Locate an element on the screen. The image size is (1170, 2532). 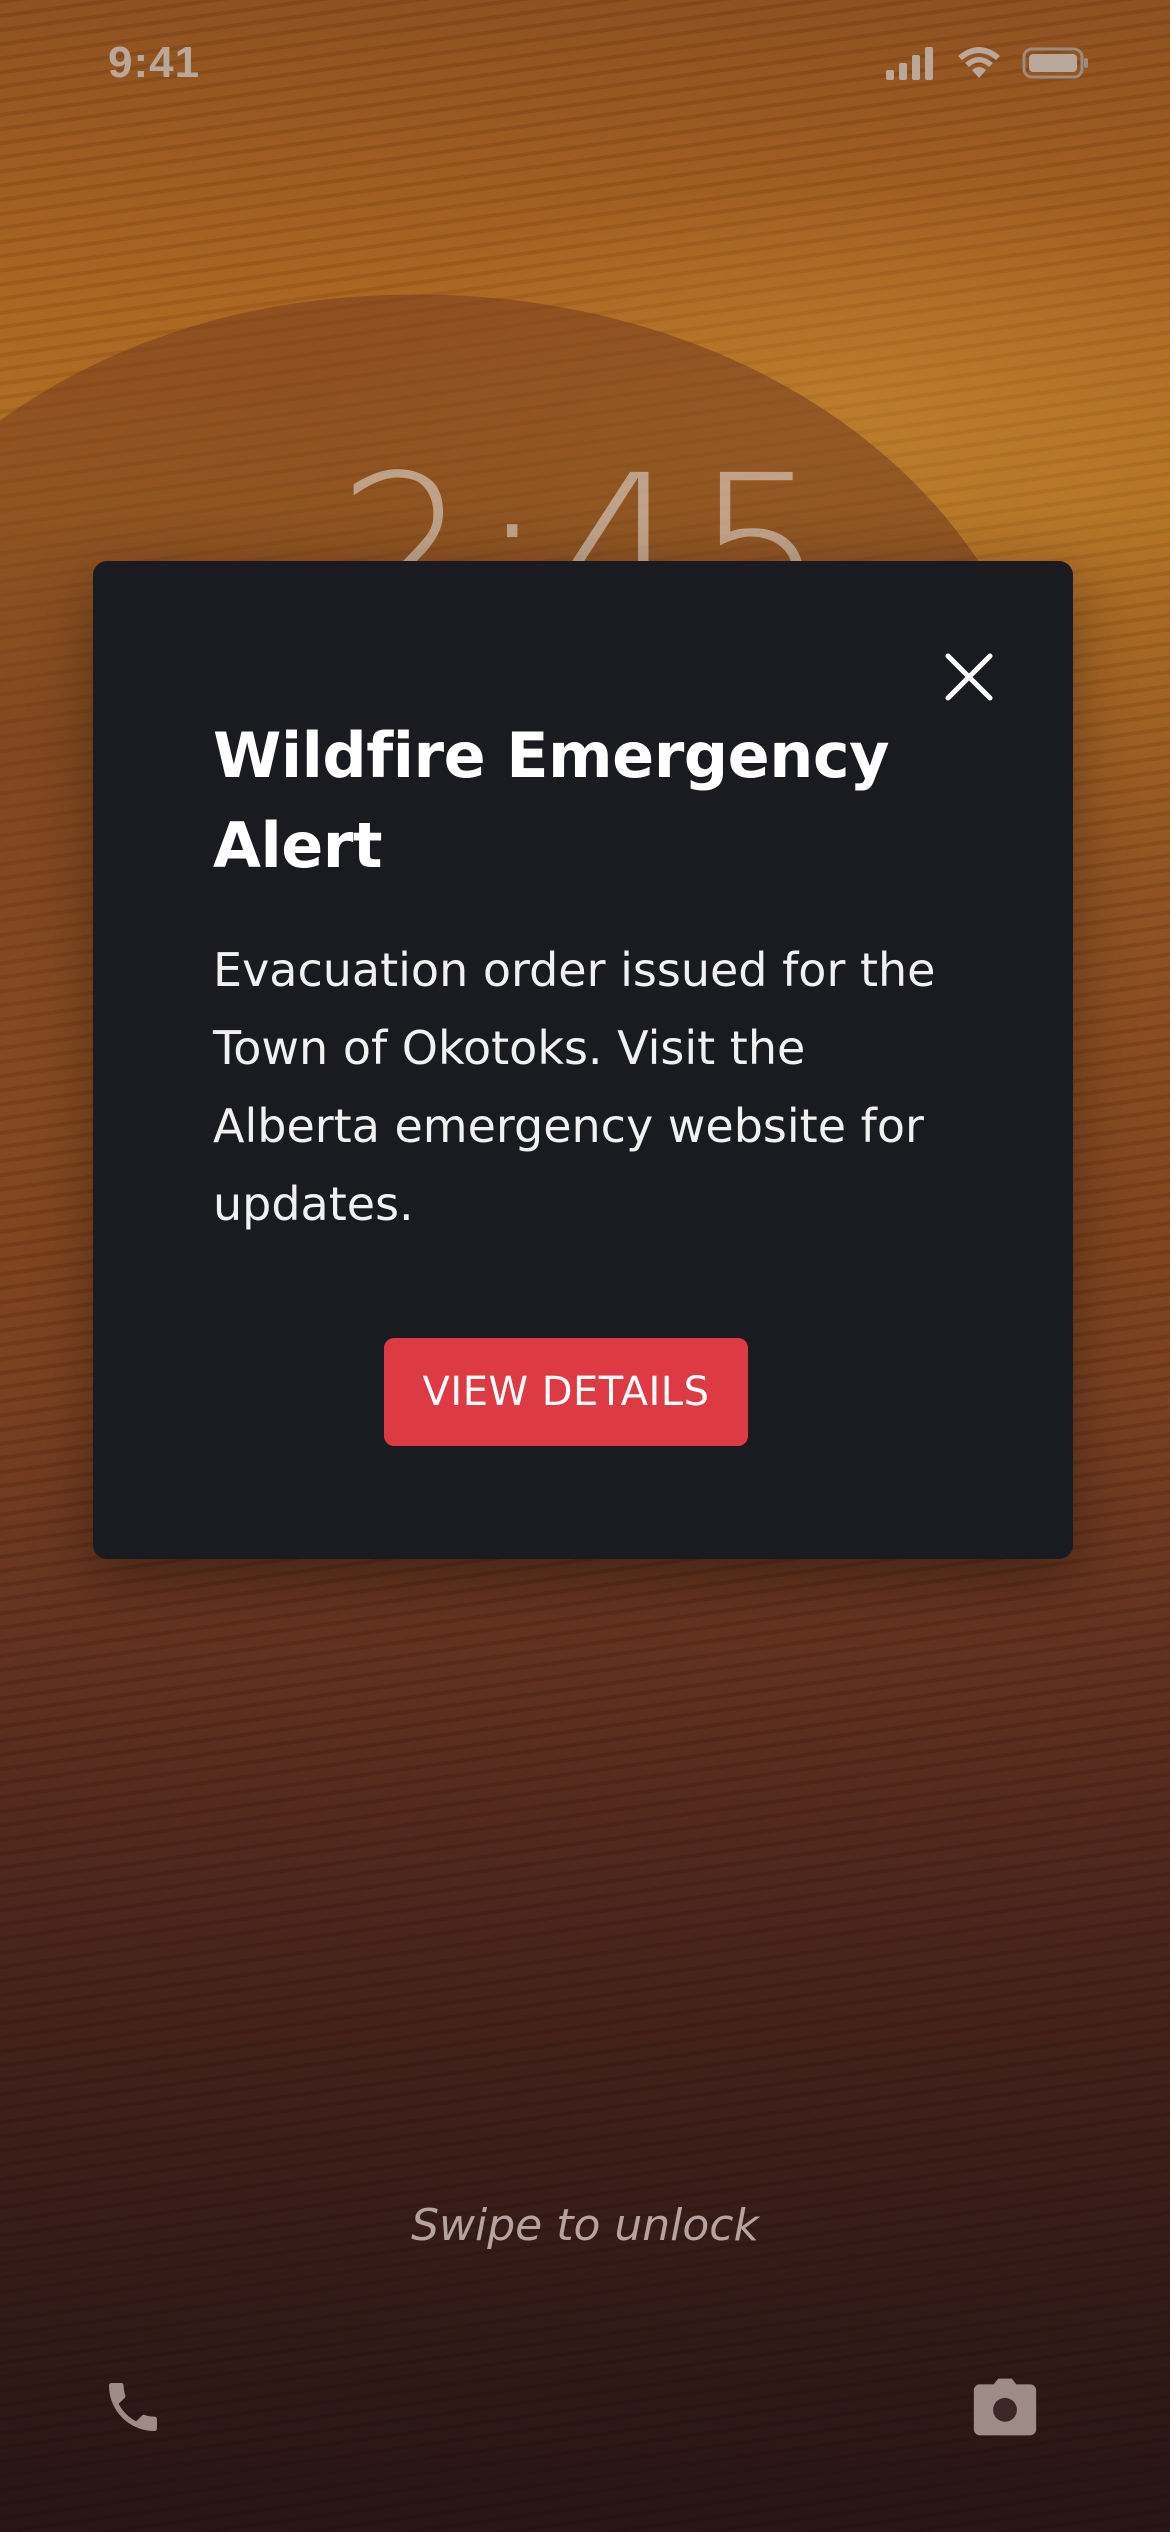
battery-icon is located at coordinates (1055, 63).